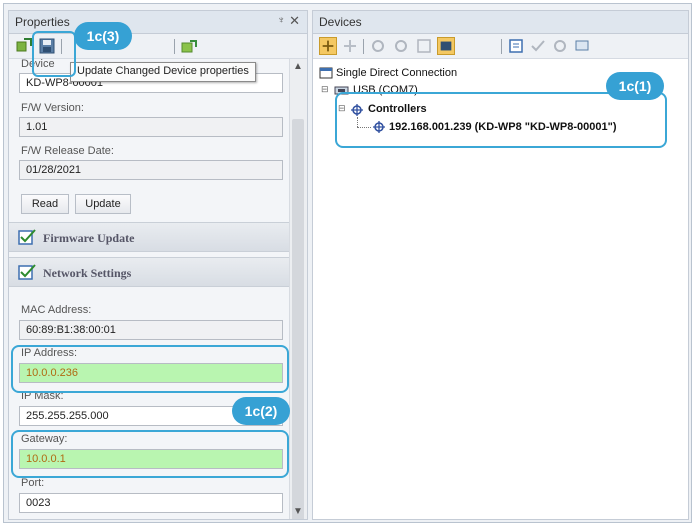 This screenshot has width=695, height=526. Describe the element at coordinates (500, 22) in the screenshot. I see `devices-header: Devices` at that location.